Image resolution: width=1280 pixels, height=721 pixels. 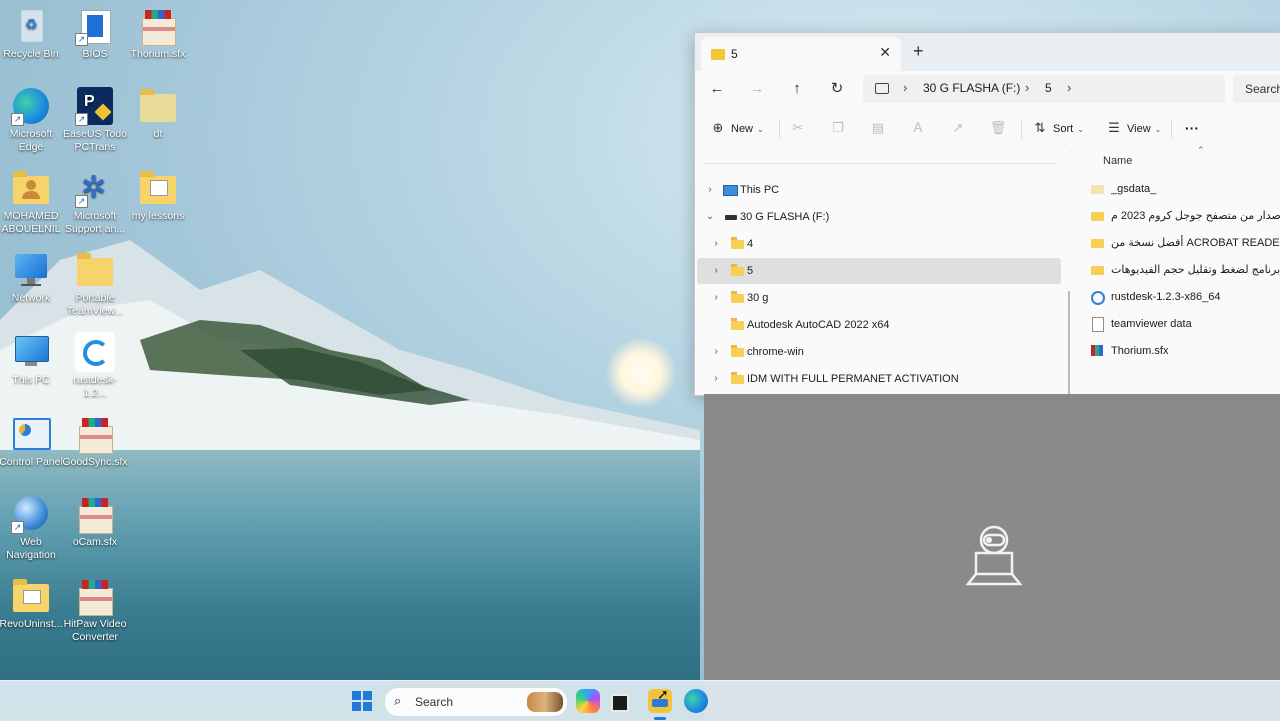 I want to click on new-tab-button: +, so click(x=918, y=51).